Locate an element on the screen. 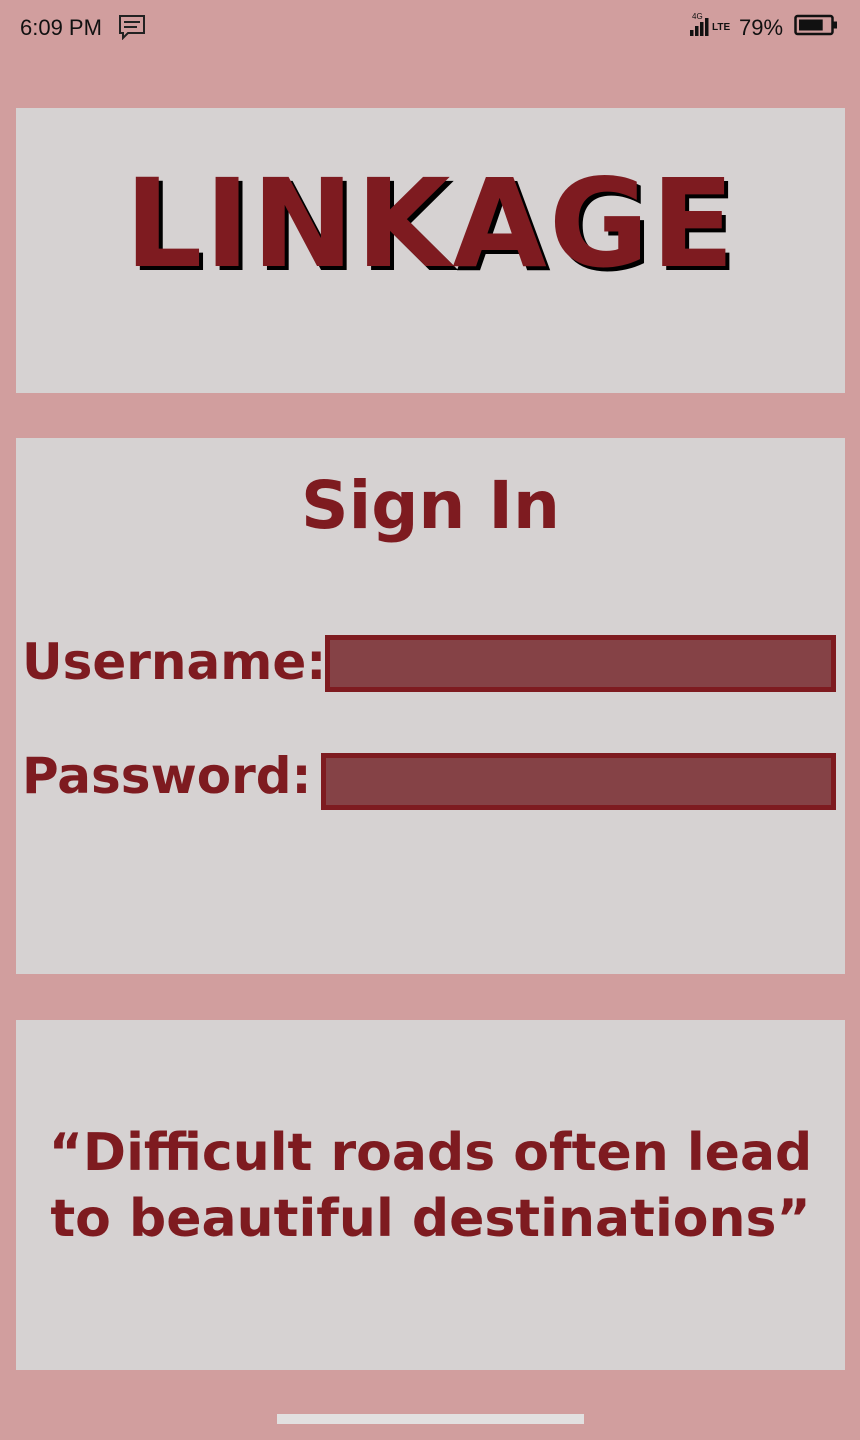  quote-line-1: “Difficult roads often lead is located at coordinates (430, 1153).